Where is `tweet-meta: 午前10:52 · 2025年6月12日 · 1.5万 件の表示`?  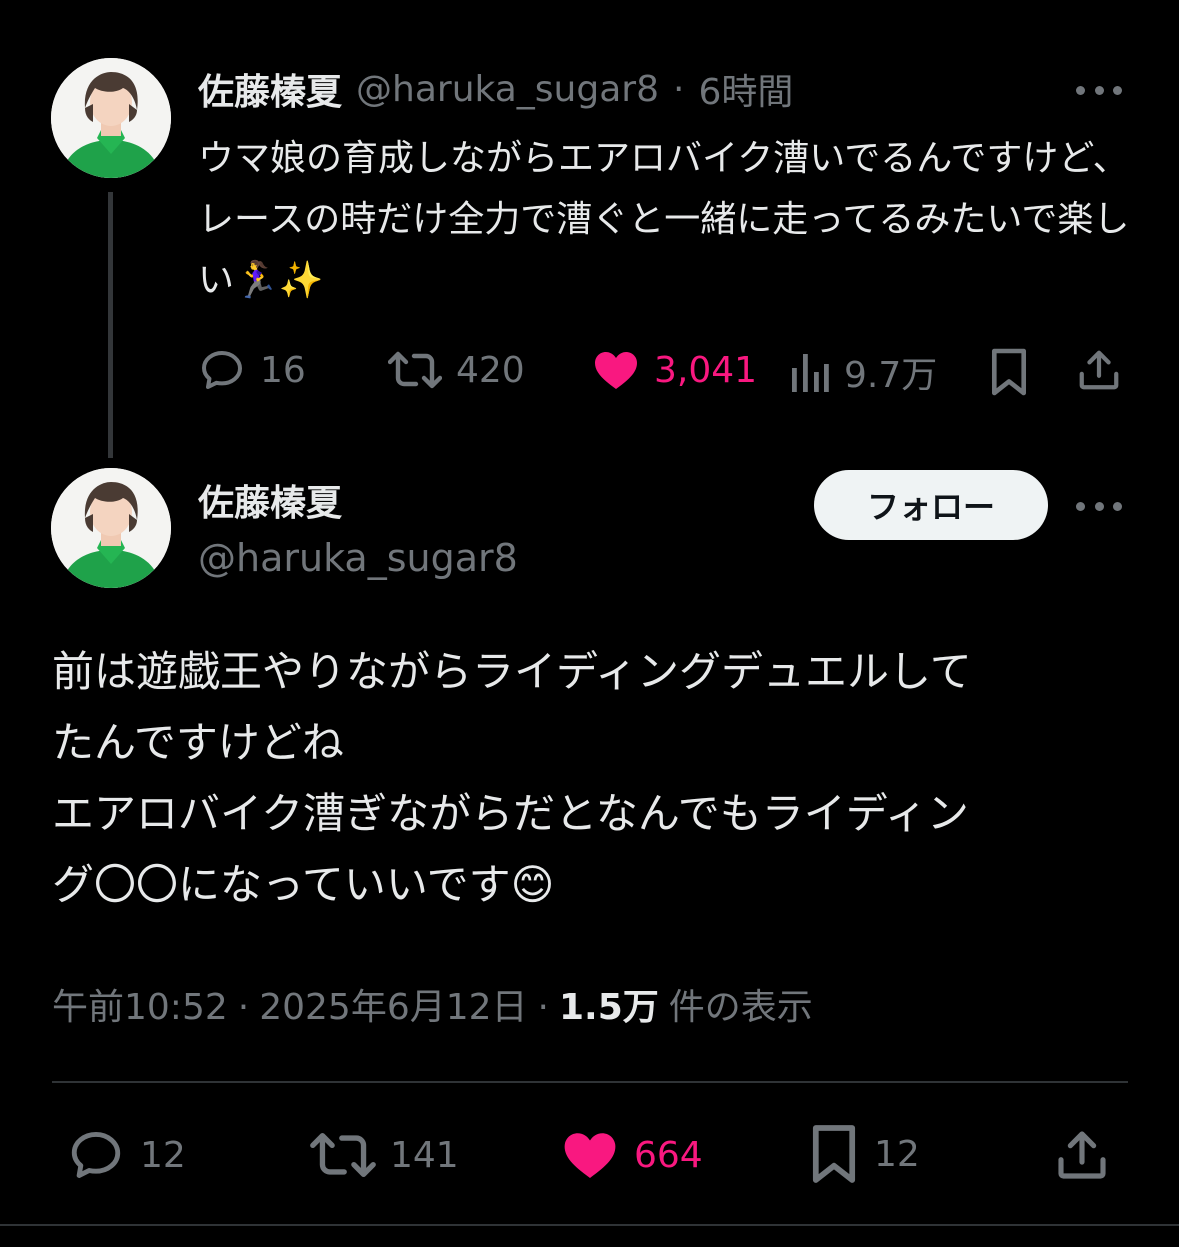
tweet-meta: 午前10:52 · 2025年6月12日 · 1.5万 件の表示 is located at coordinates (432, 1004).